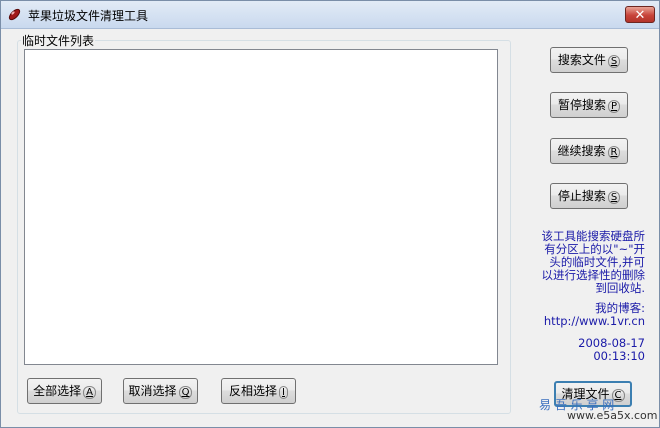 This screenshot has width=660, height=428. I want to click on title-bar: 苹果垃圾文件清理工具 ✕, so click(330, 15).